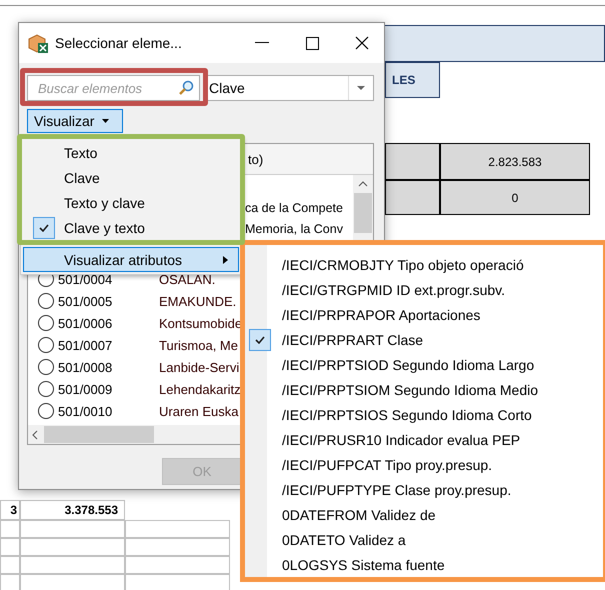 Image resolution: width=605 pixels, height=590 pixels. I want to click on menu-item: 0DATEFROM Validez de, so click(424, 514).